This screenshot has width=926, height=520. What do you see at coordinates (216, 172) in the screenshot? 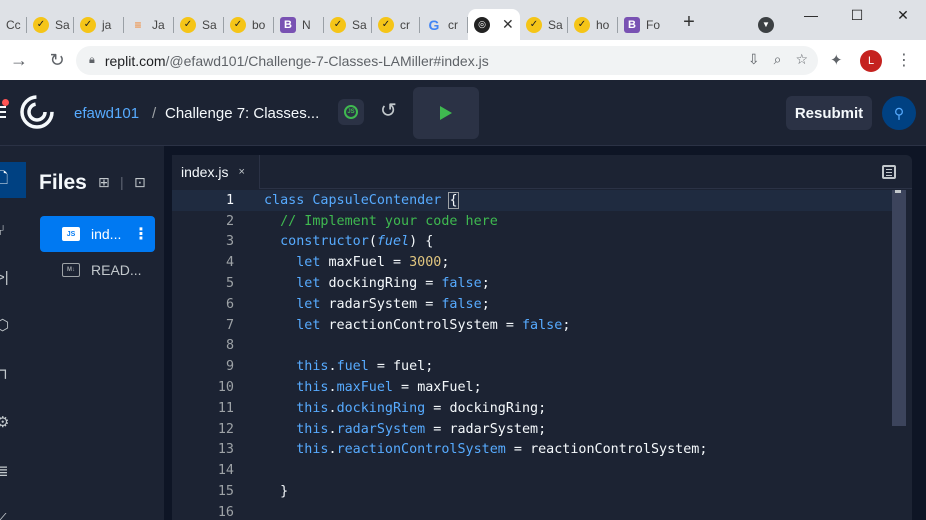
I see `editor-tab-index-js: index.js ×` at bounding box center [216, 172].